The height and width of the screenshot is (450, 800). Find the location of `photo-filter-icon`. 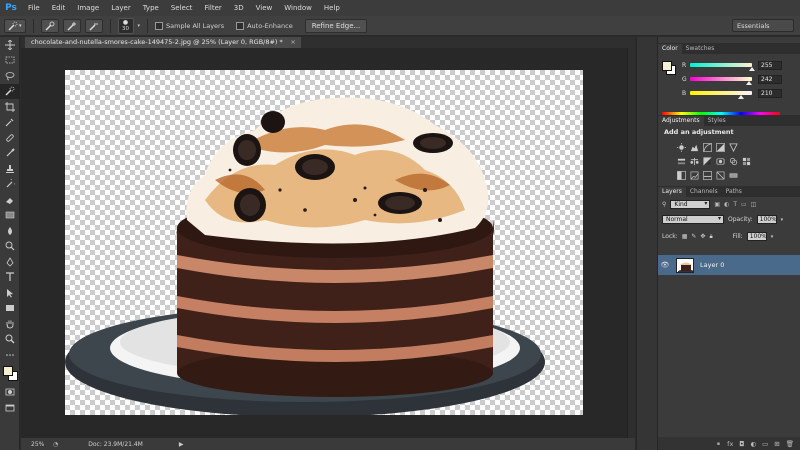

photo-filter-icon is located at coordinates (720, 161).